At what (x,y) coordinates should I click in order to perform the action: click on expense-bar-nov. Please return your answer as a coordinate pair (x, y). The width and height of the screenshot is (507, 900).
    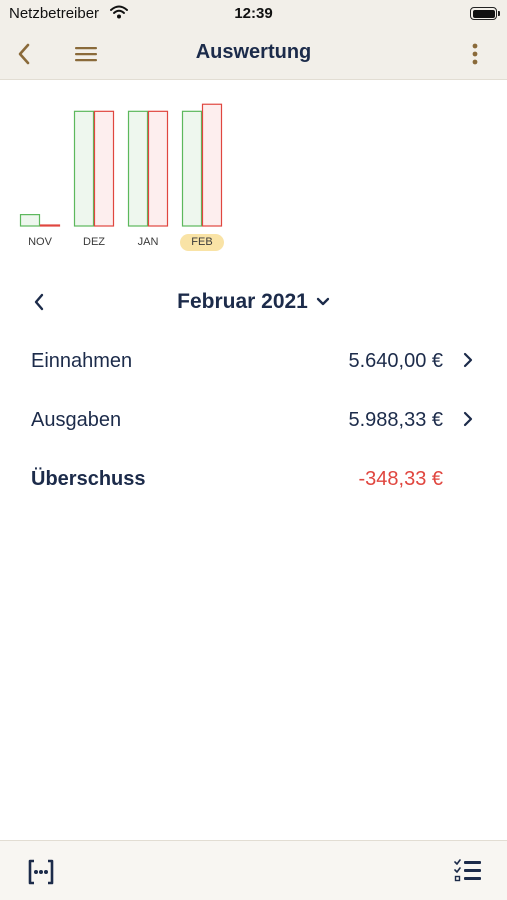
    Looking at the image, I should click on (50, 225).